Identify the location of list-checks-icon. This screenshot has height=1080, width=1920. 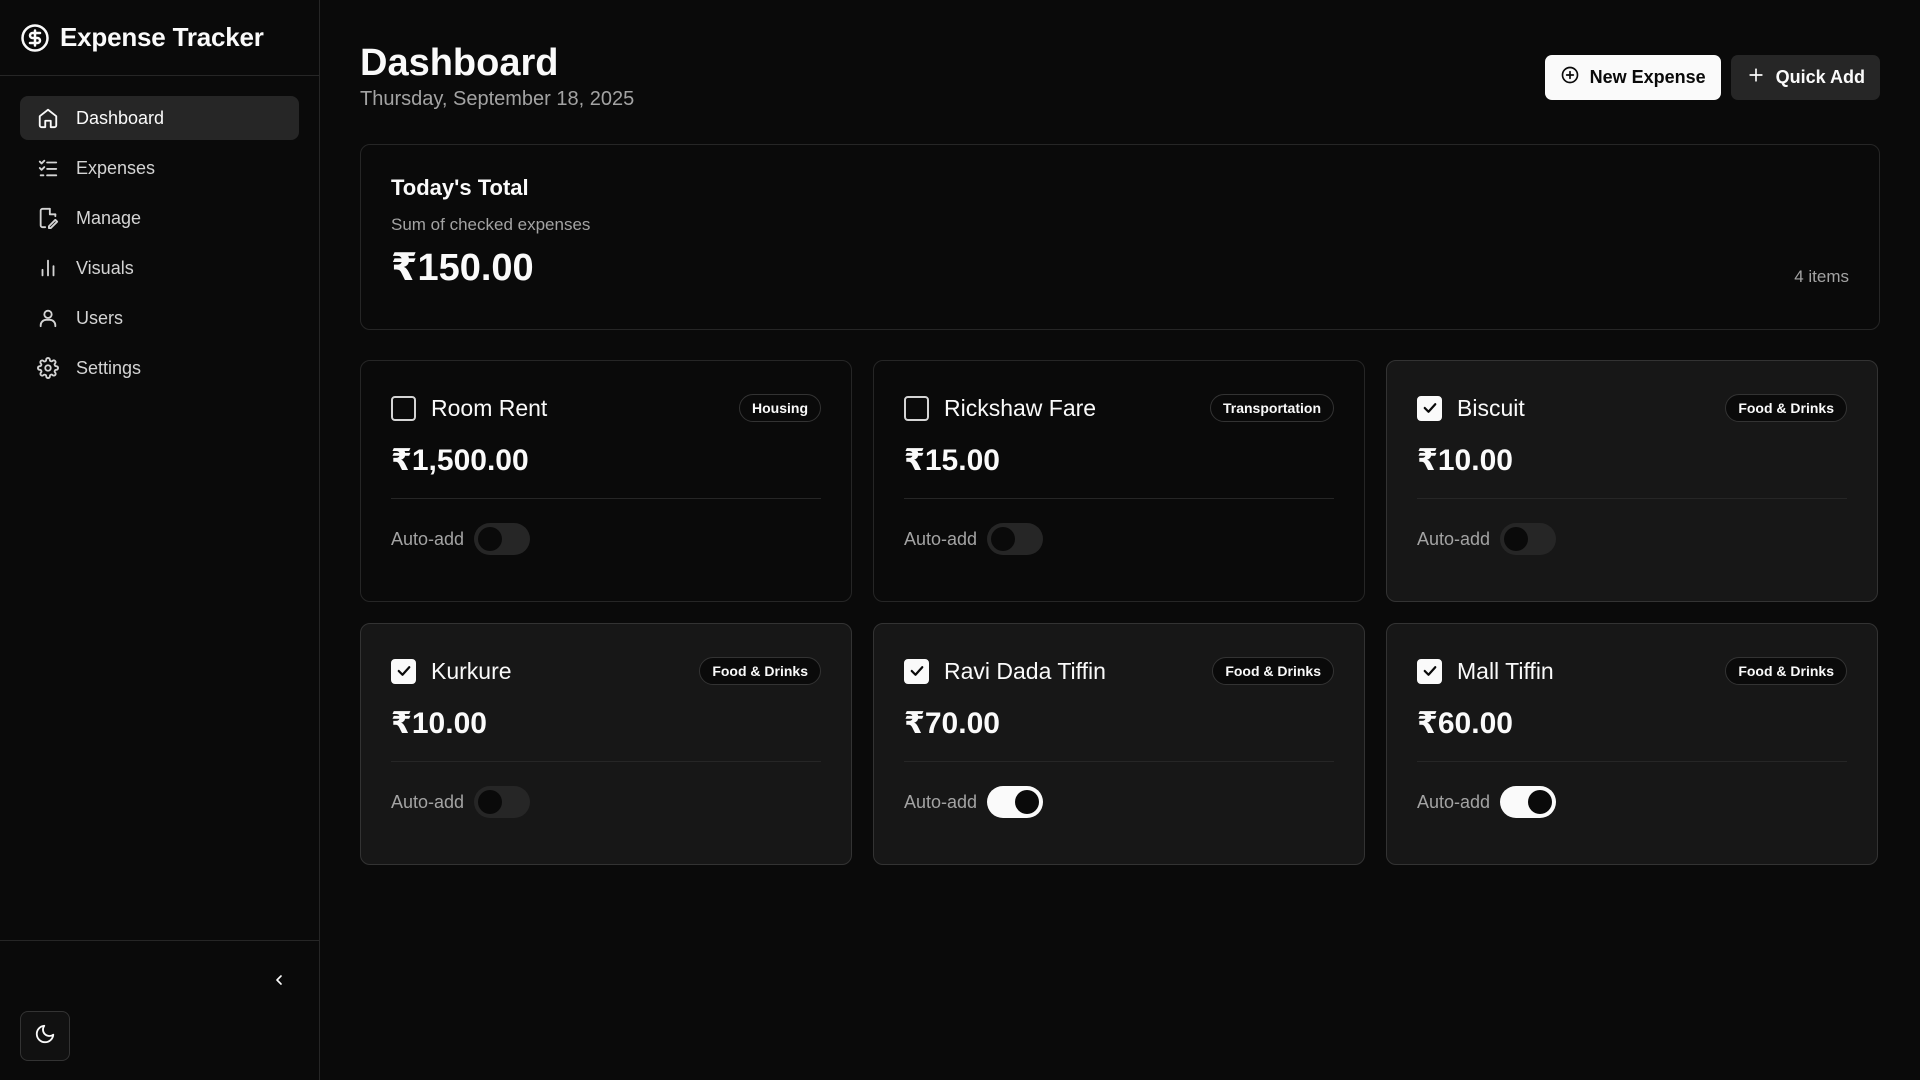
(48, 168).